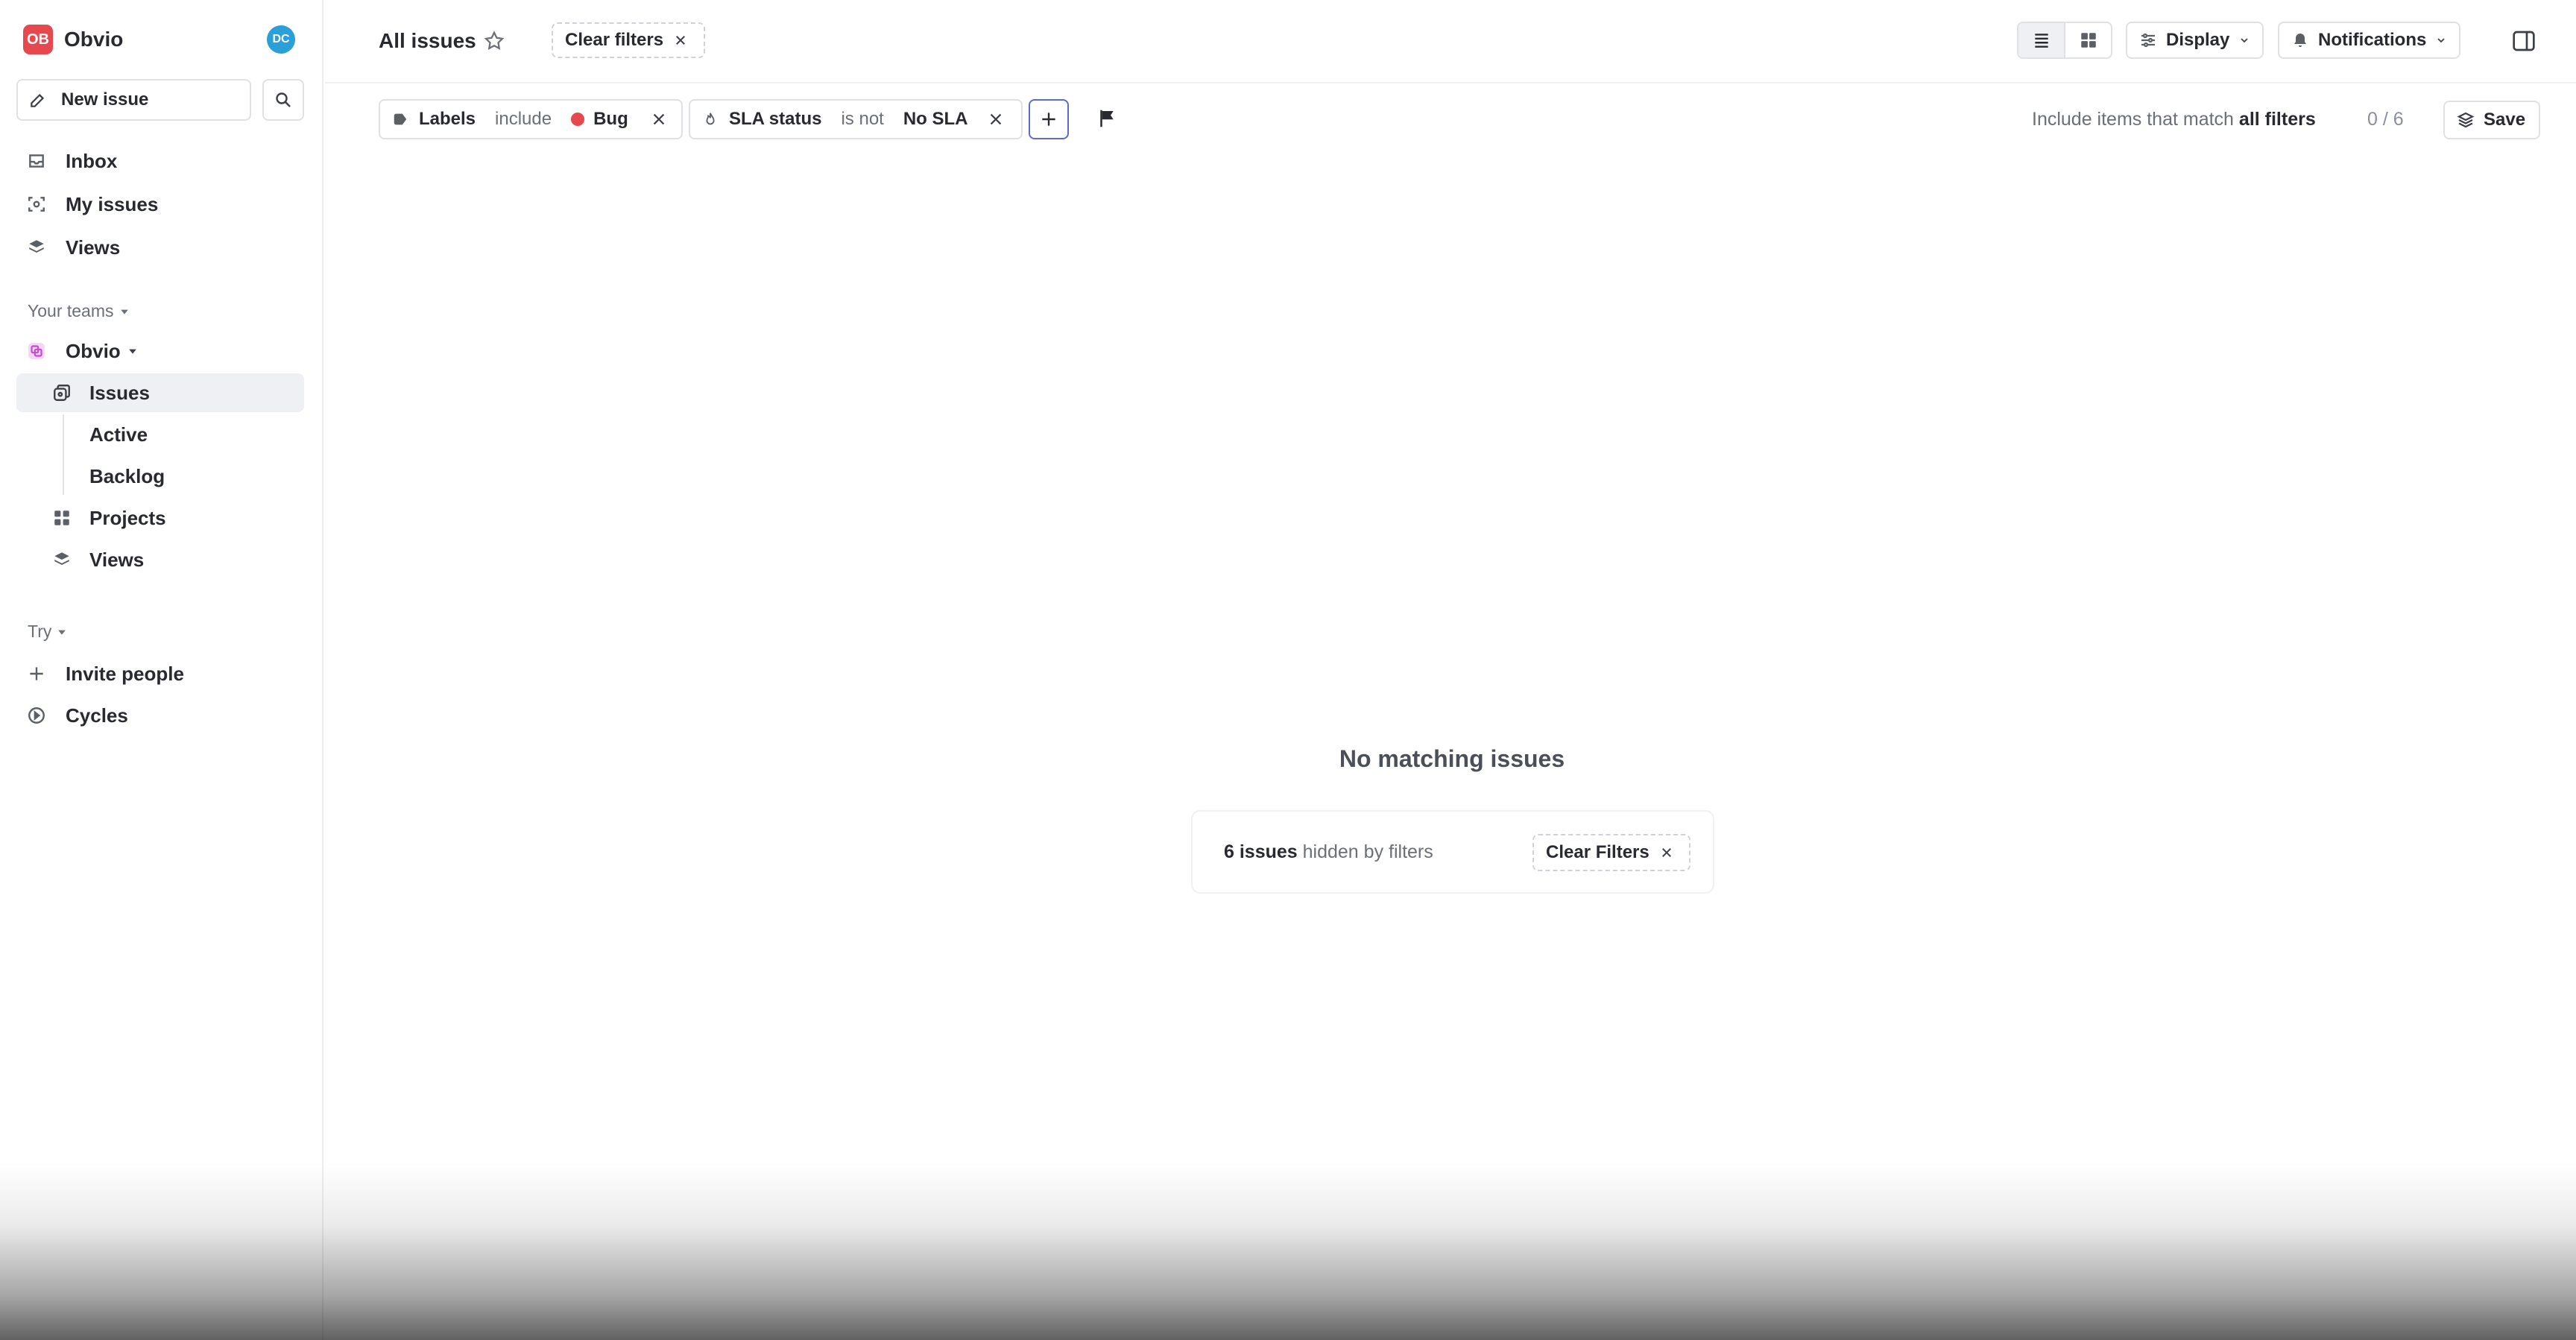 The image size is (2576, 1340). I want to click on hidden-issues-count: 6 issues, so click(1261, 852).